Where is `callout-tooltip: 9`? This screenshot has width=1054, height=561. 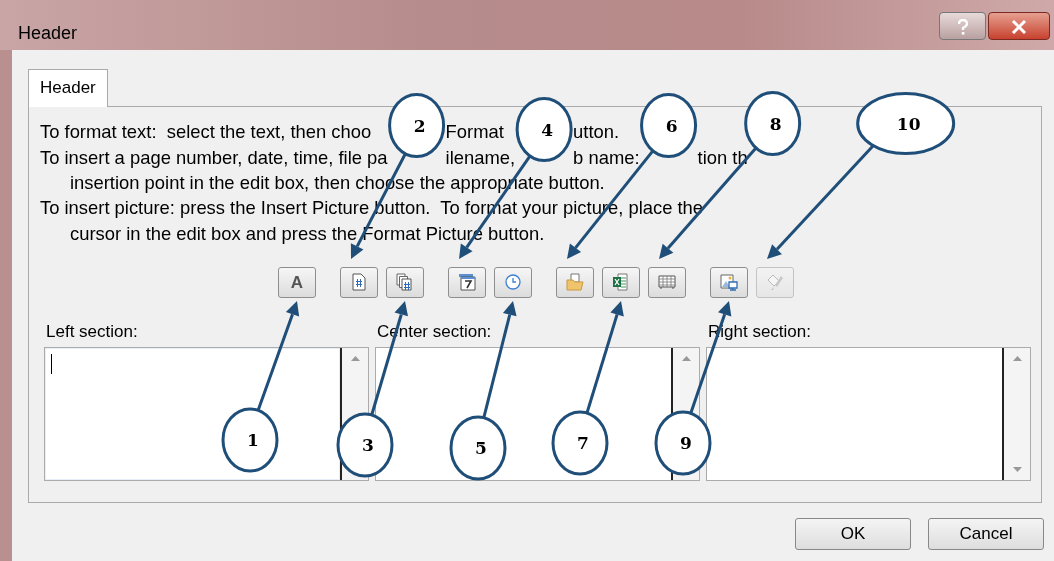
callout-tooltip: 9 is located at coordinates (683, 443).